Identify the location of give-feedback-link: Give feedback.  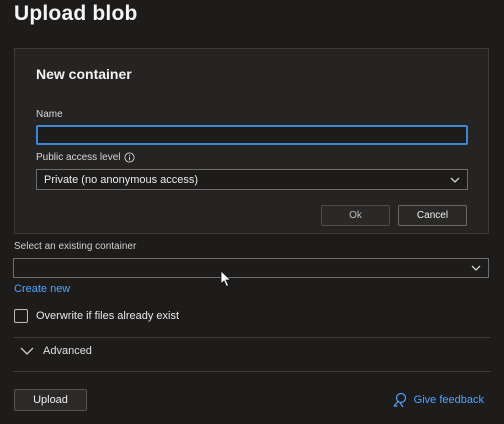
(438, 400).